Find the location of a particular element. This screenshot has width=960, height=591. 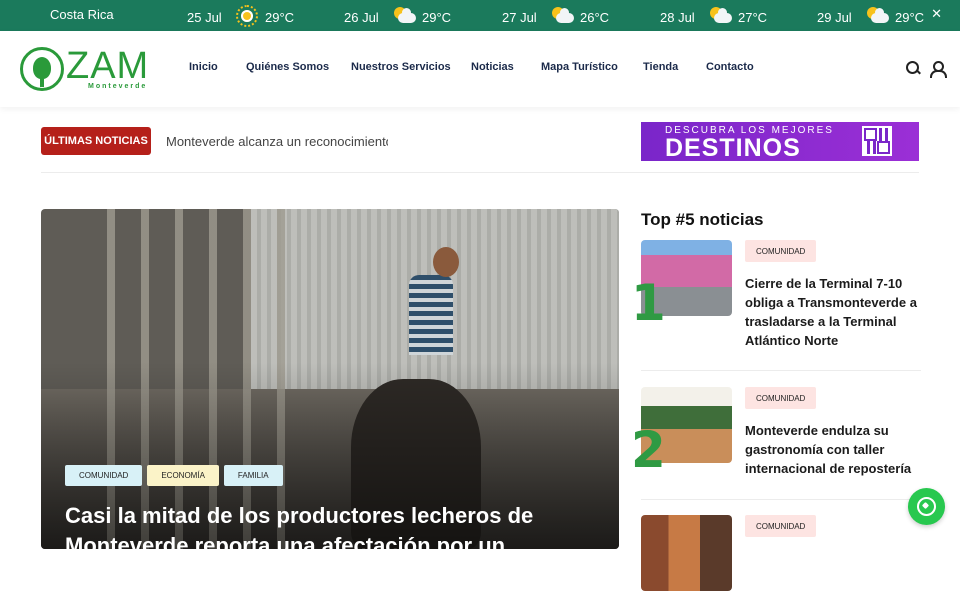

weather-date: 29 Jul is located at coordinates (834, 17).